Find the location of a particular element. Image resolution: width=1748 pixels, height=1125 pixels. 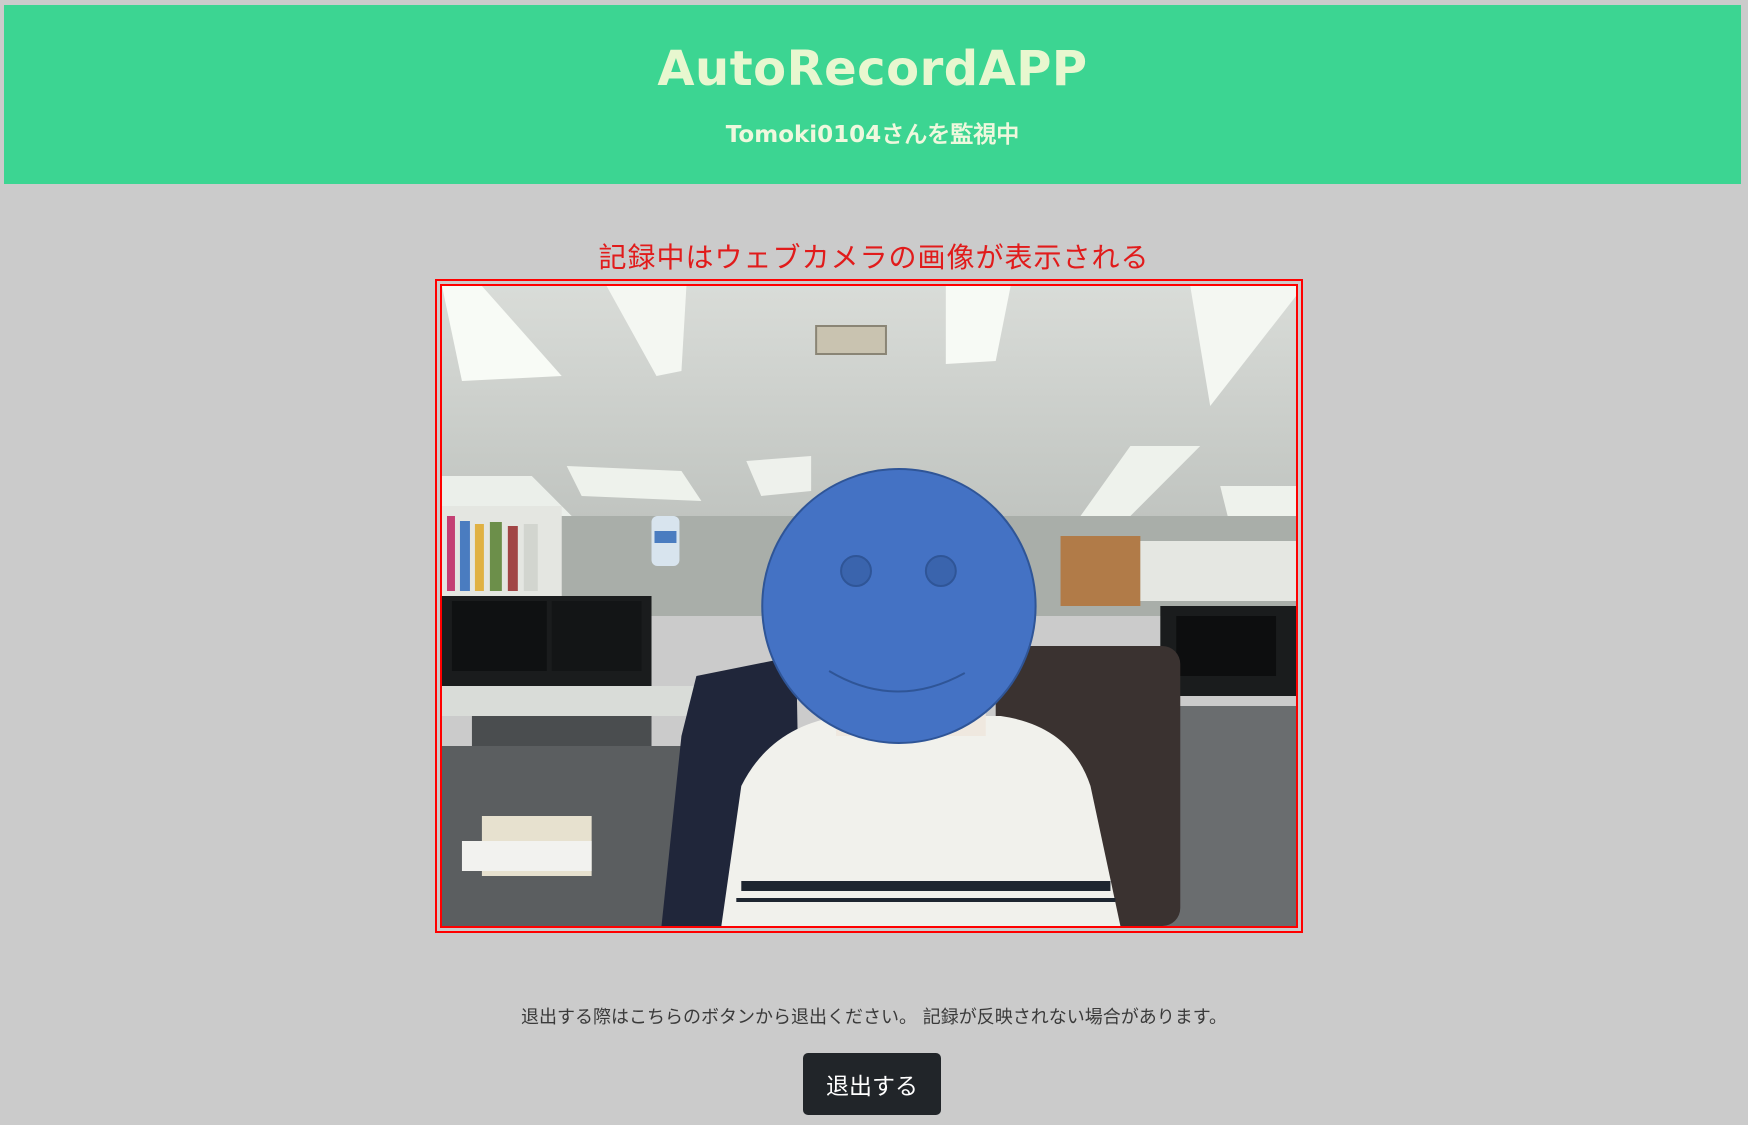

exit-notice: 退出する際はこちらのボタンから退出ください。 記録が反映されない場合があります。 is located at coordinates (874, 1017).